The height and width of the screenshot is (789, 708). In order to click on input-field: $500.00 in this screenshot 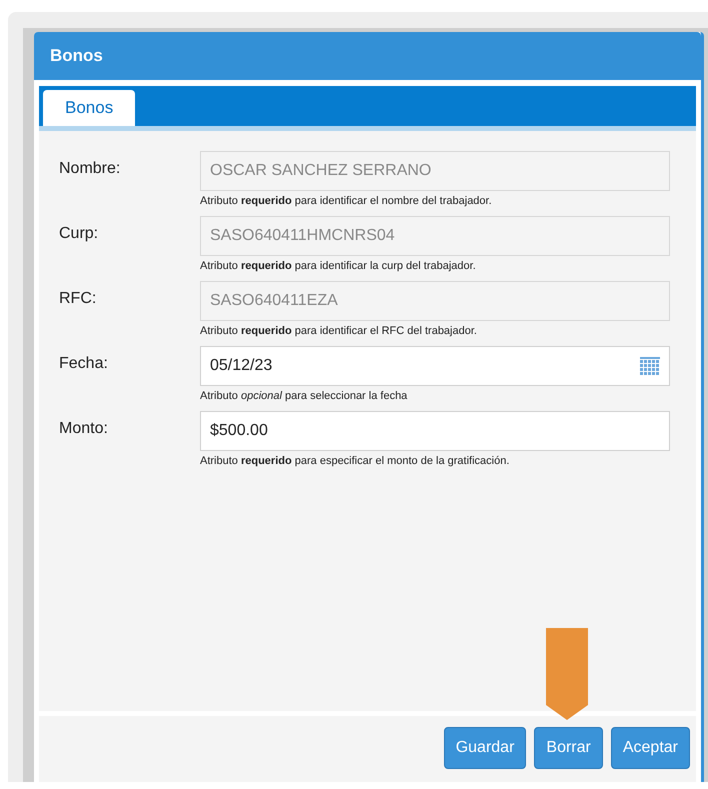, I will do `click(435, 431)`.